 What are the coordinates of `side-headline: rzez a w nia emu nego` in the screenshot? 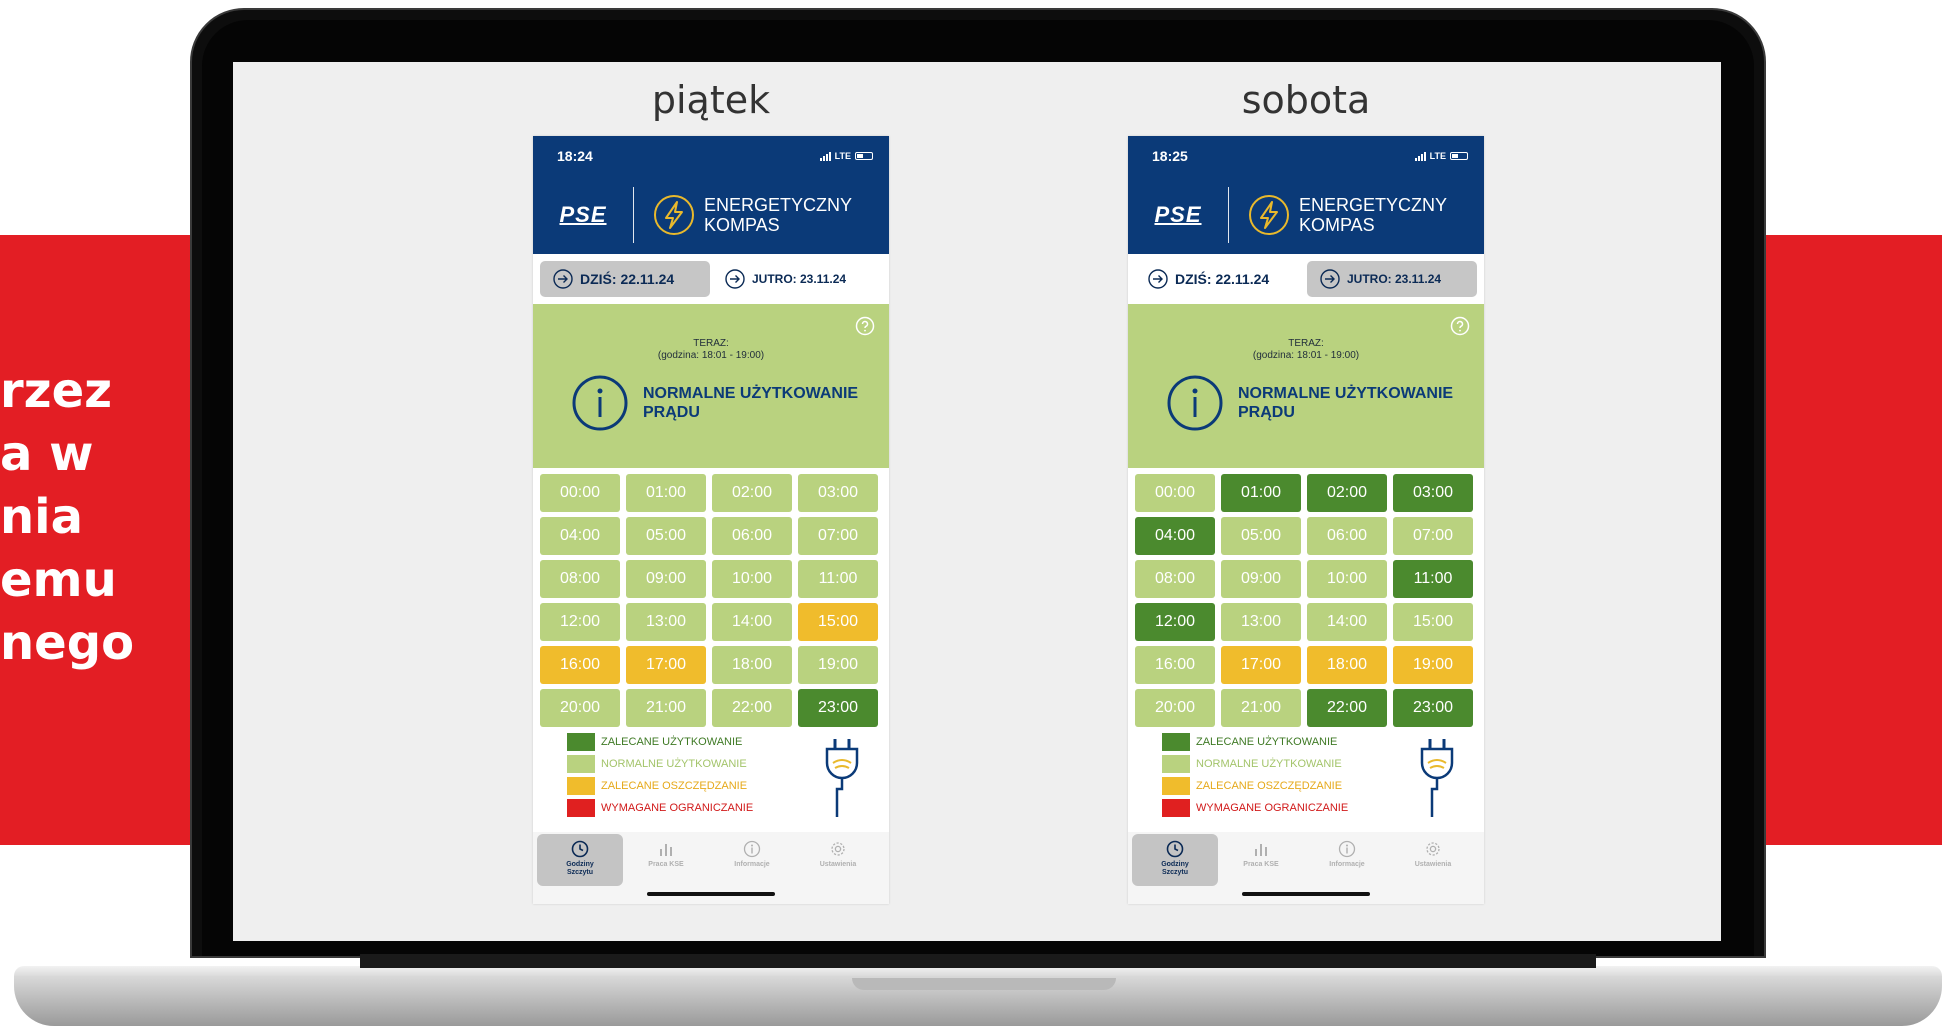 It's located at (67, 517).